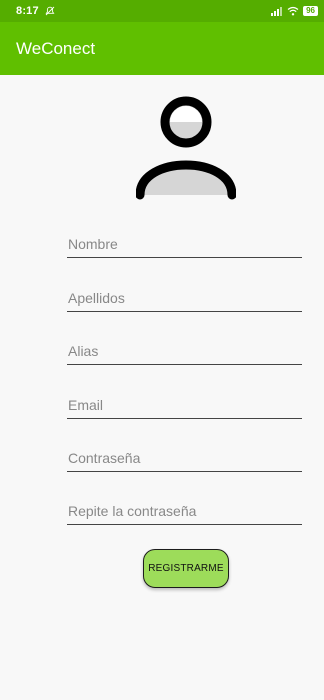  Describe the element at coordinates (56, 48) in the screenshot. I see `app-title: WeConect` at that location.